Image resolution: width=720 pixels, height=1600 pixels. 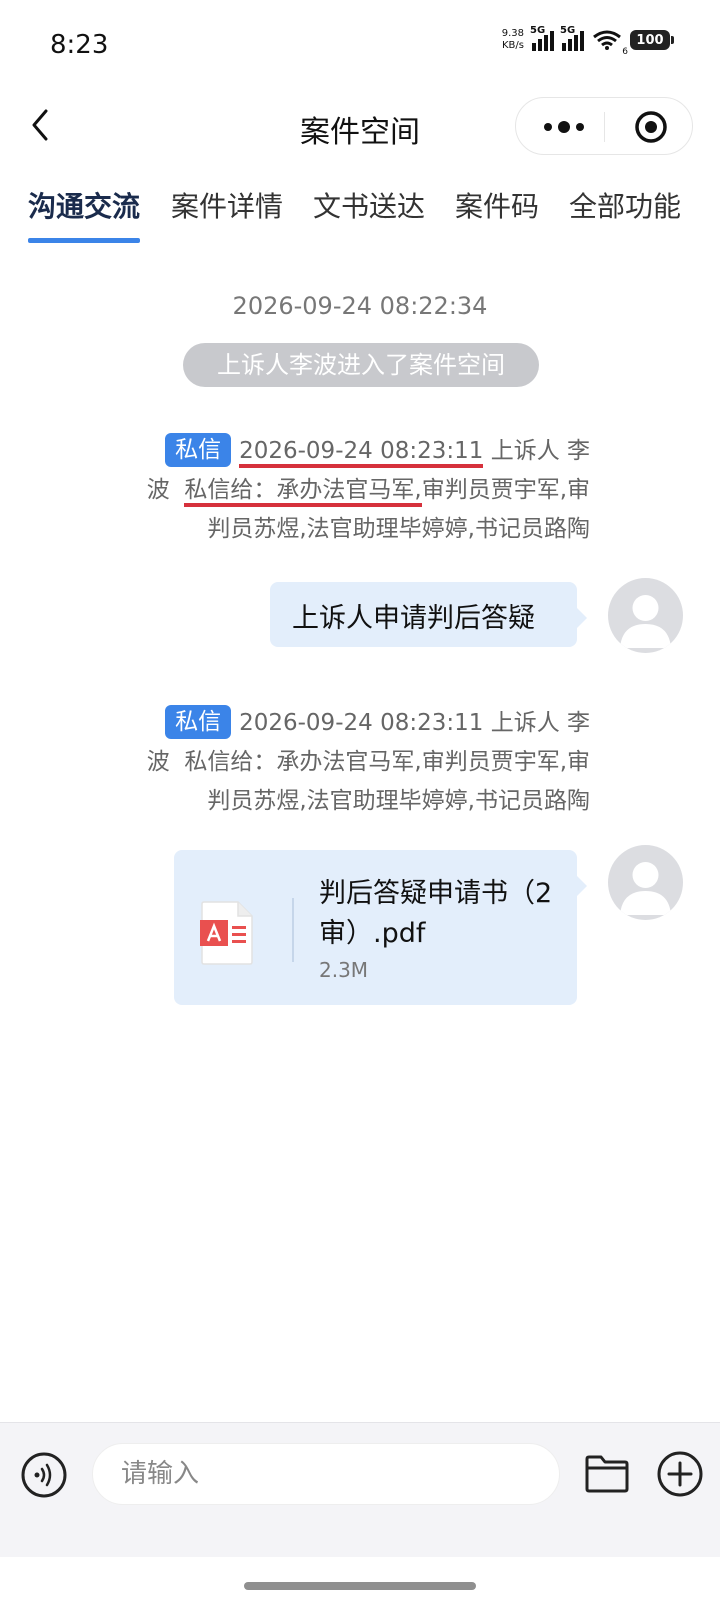 What do you see at coordinates (84, 240) in the screenshot?
I see `active-tab-indicator` at bounding box center [84, 240].